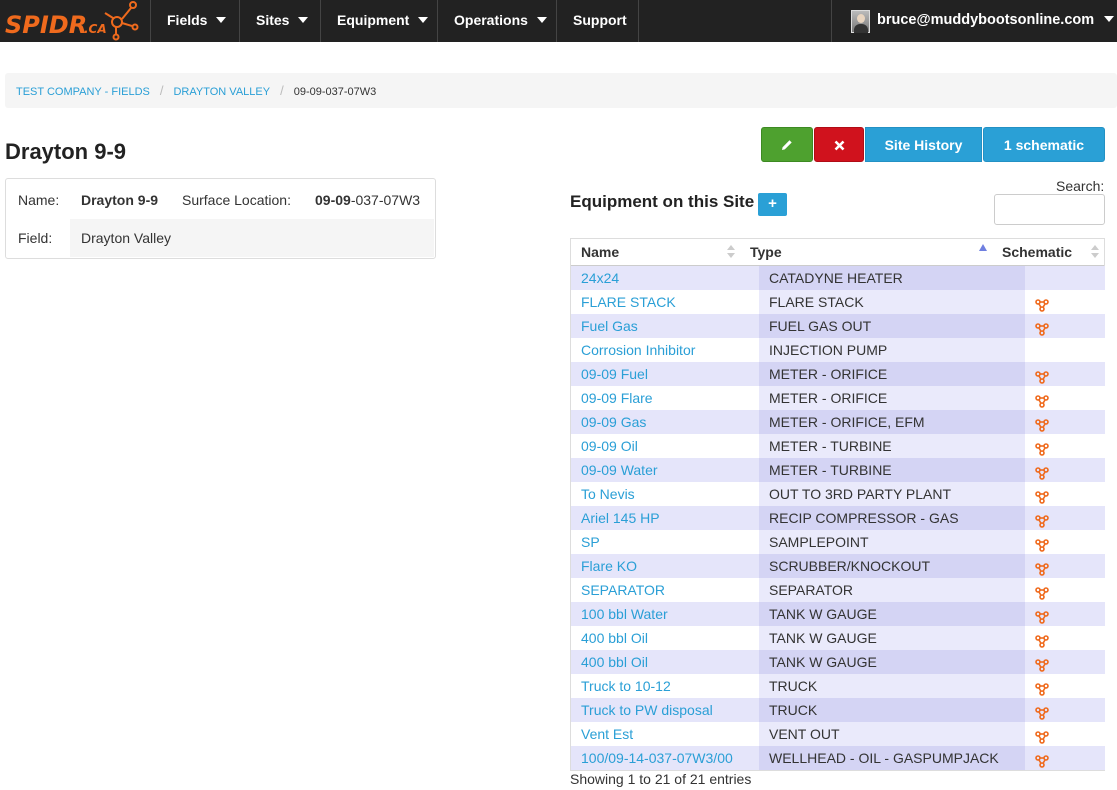 The image size is (1117, 790). I want to click on cell-name: Fuel Gas, so click(665, 326).